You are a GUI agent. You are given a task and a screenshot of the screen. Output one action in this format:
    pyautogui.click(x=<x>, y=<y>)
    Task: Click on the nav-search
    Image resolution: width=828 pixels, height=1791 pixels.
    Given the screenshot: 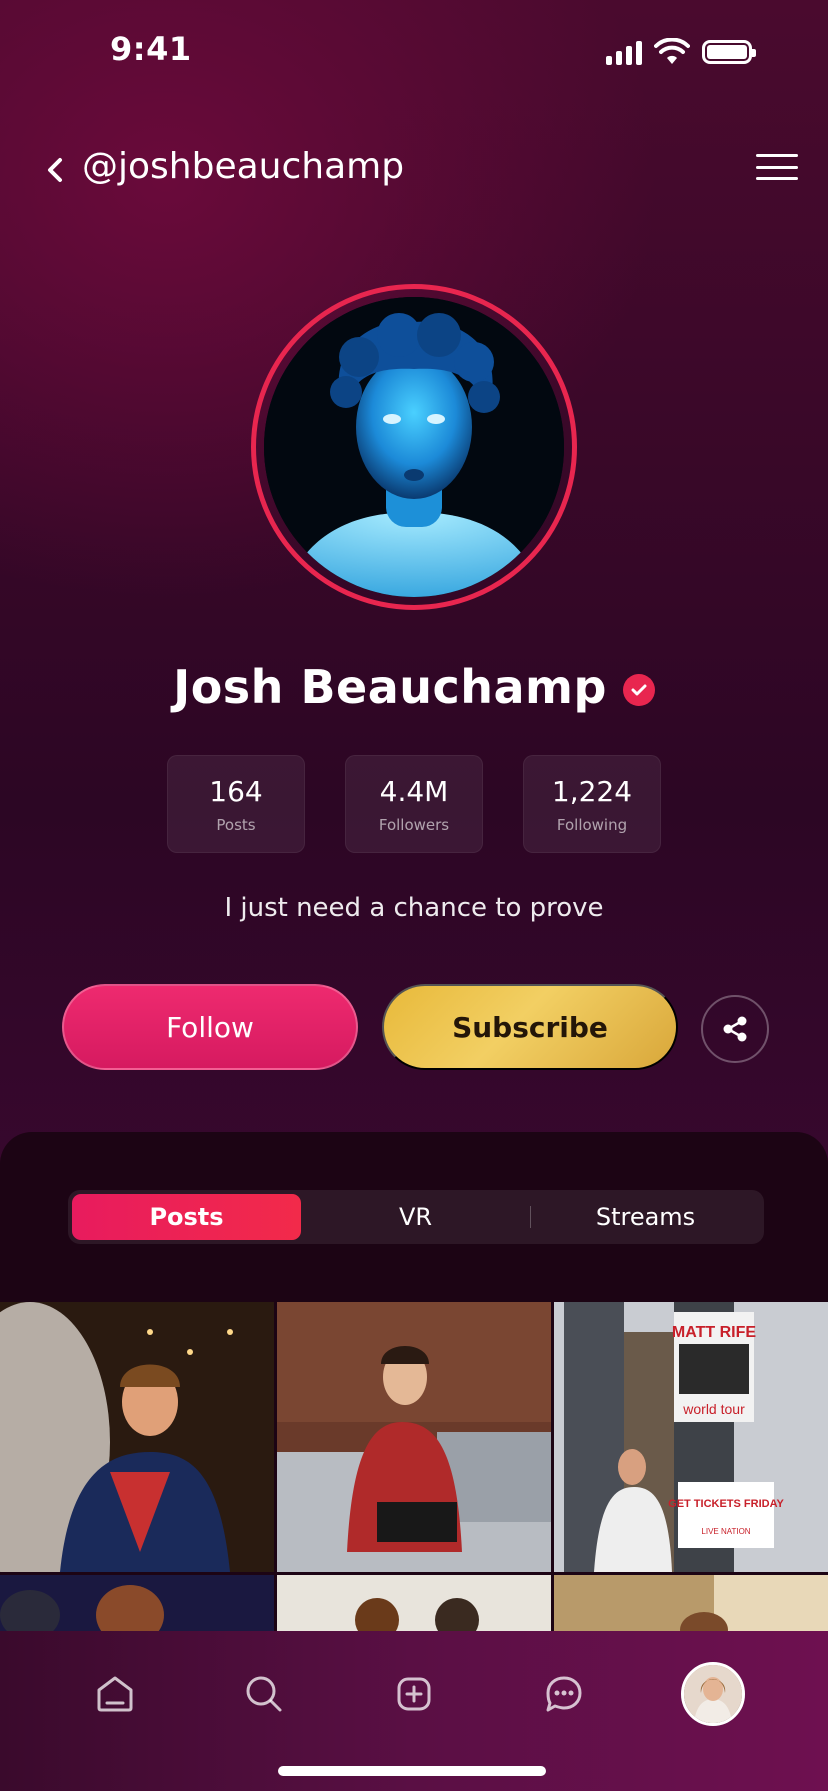 What is the action you would take?
    pyautogui.click(x=264, y=1694)
    